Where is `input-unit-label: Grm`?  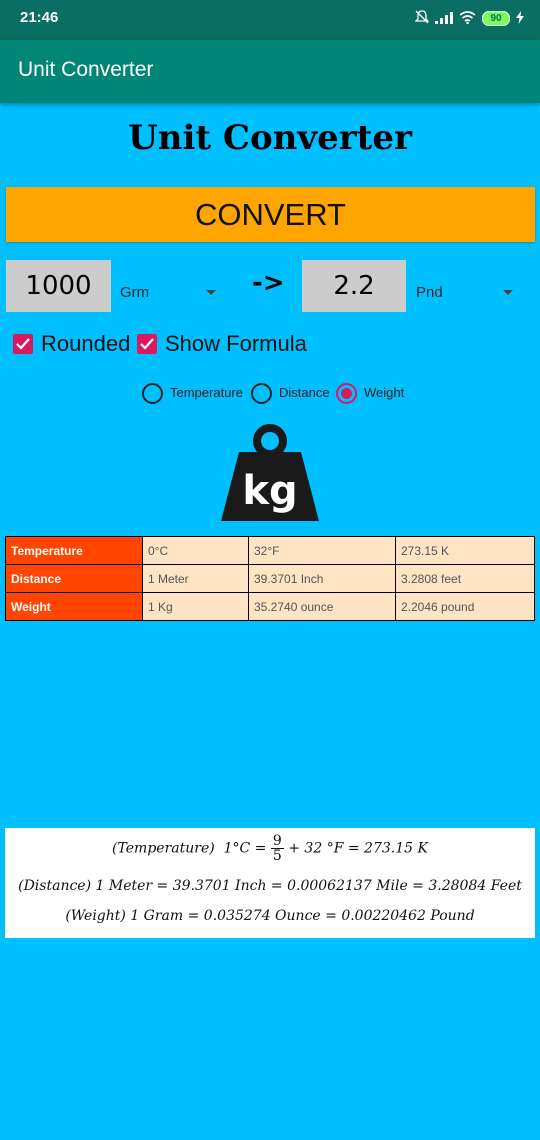 input-unit-label: Grm is located at coordinates (135, 292).